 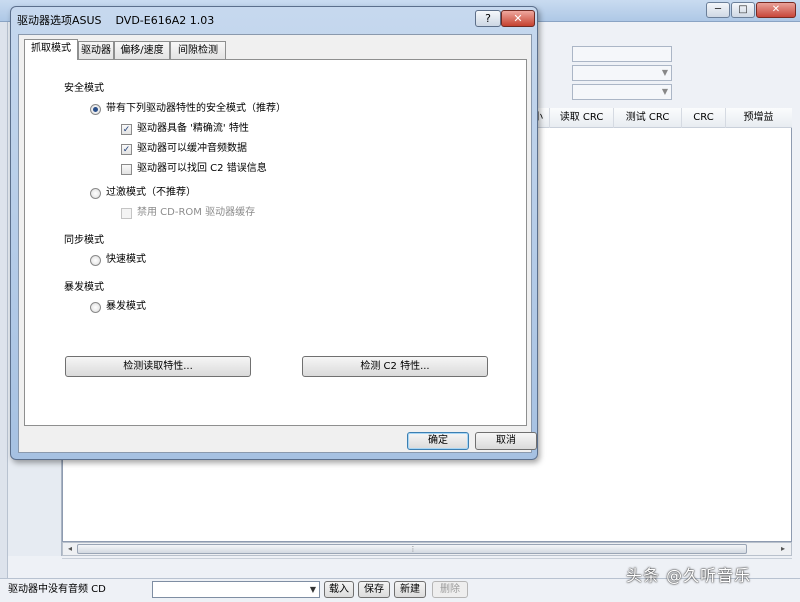 What do you see at coordinates (126, 213) in the screenshot?
I see `checkbox-disable-cache` at bounding box center [126, 213].